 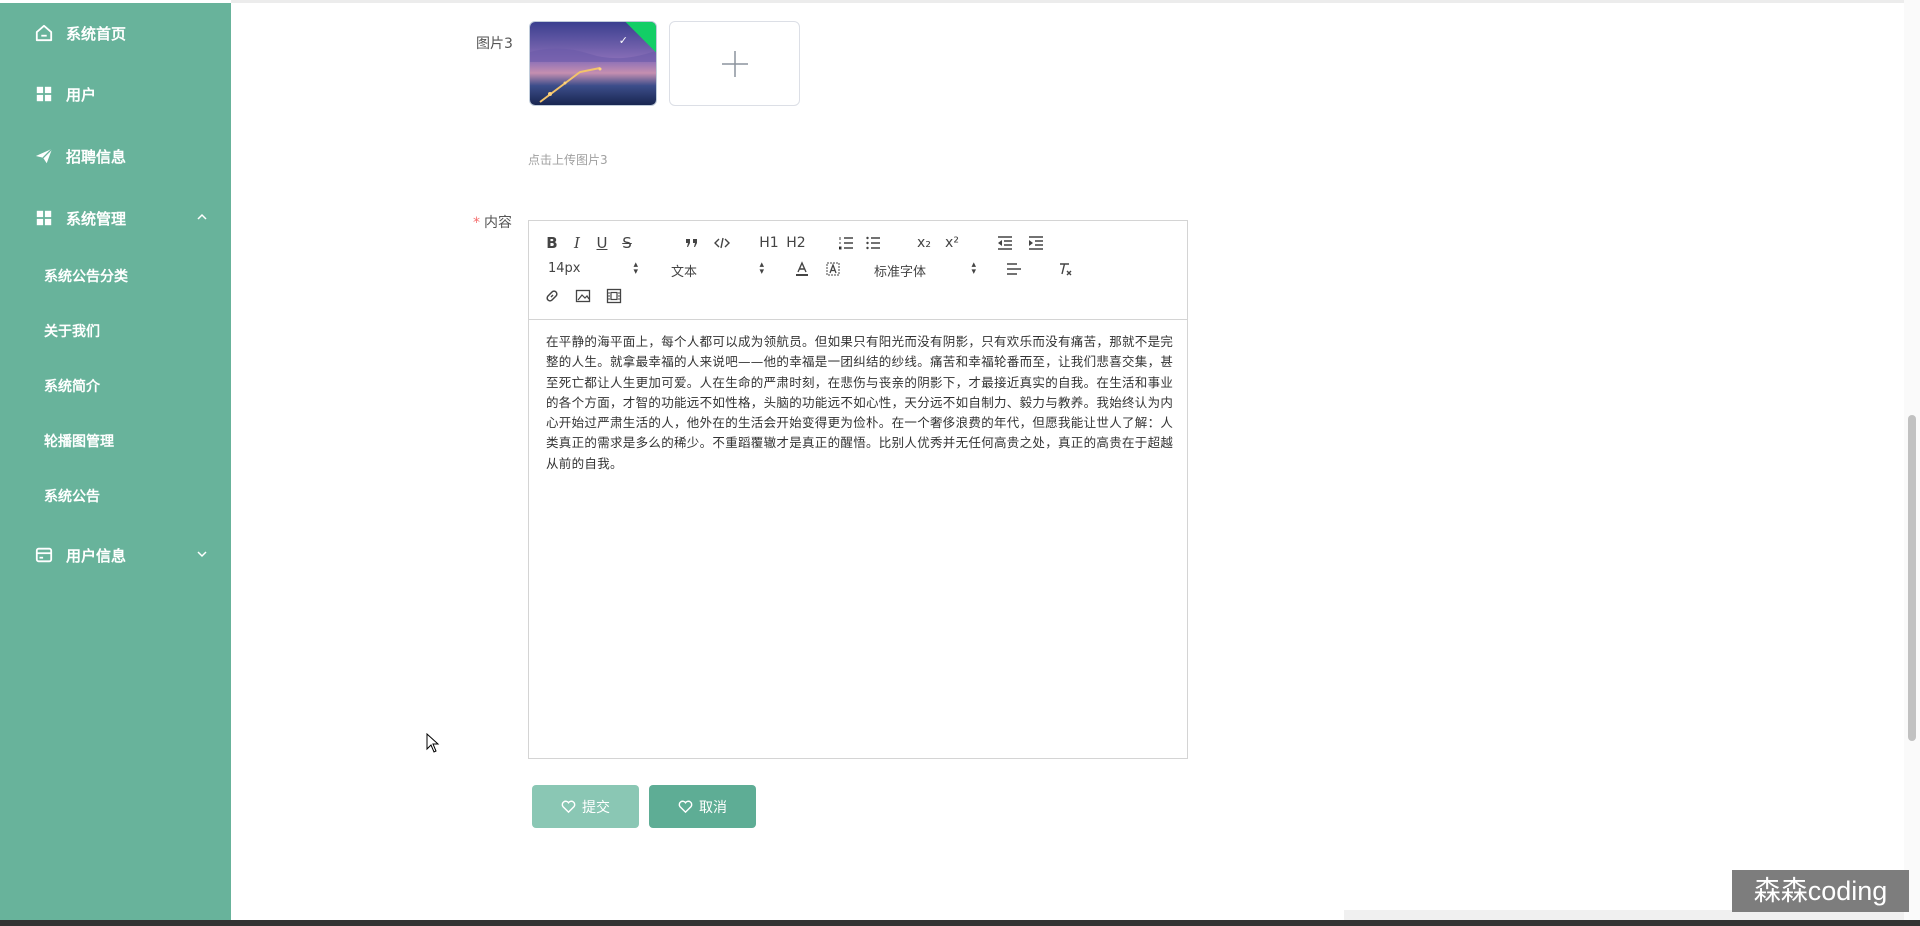 What do you see at coordinates (96, 33) in the screenshot?
I see `sidebar-item-label: 系统首页` at bounding box center [96, 33].